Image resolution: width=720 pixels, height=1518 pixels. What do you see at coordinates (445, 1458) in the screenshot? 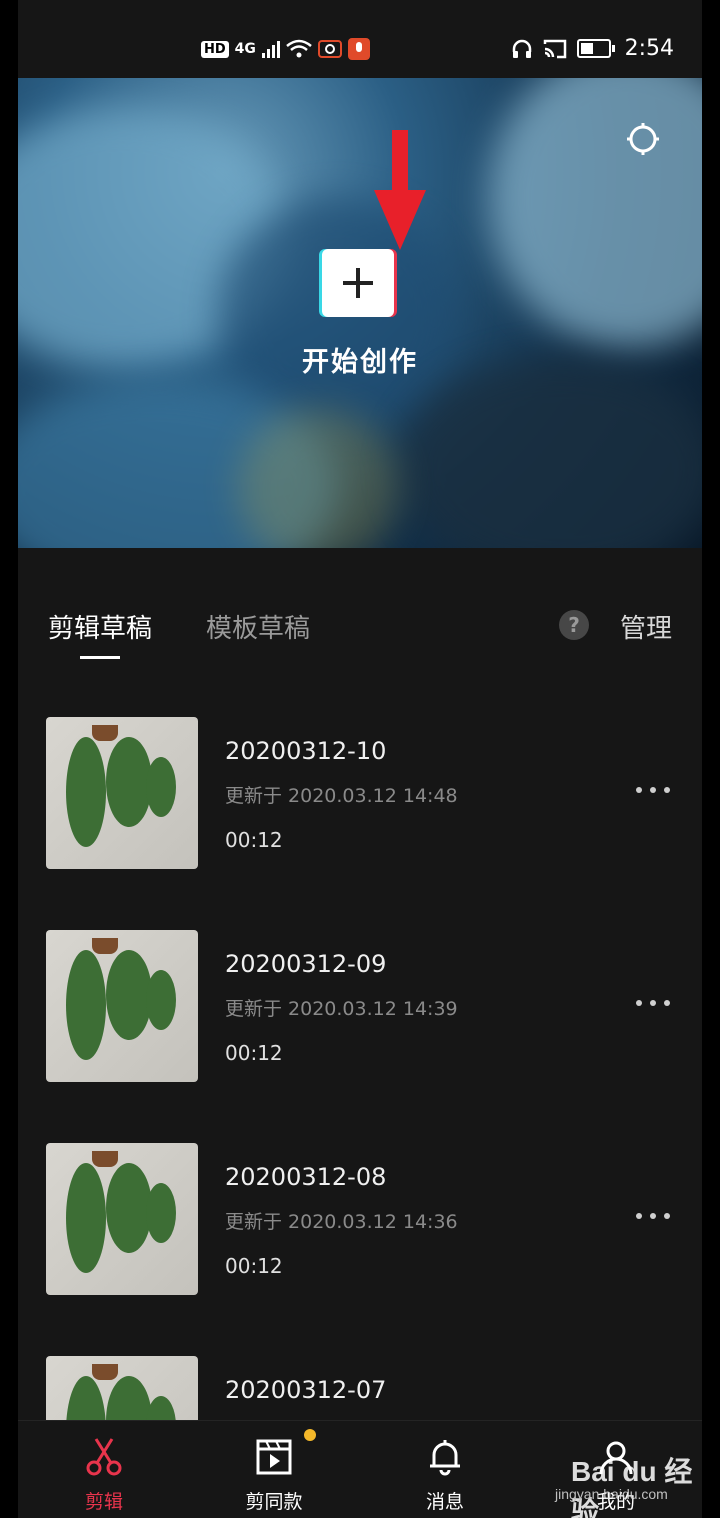
I see `bell-icon` at bounding box center [445, 1458].